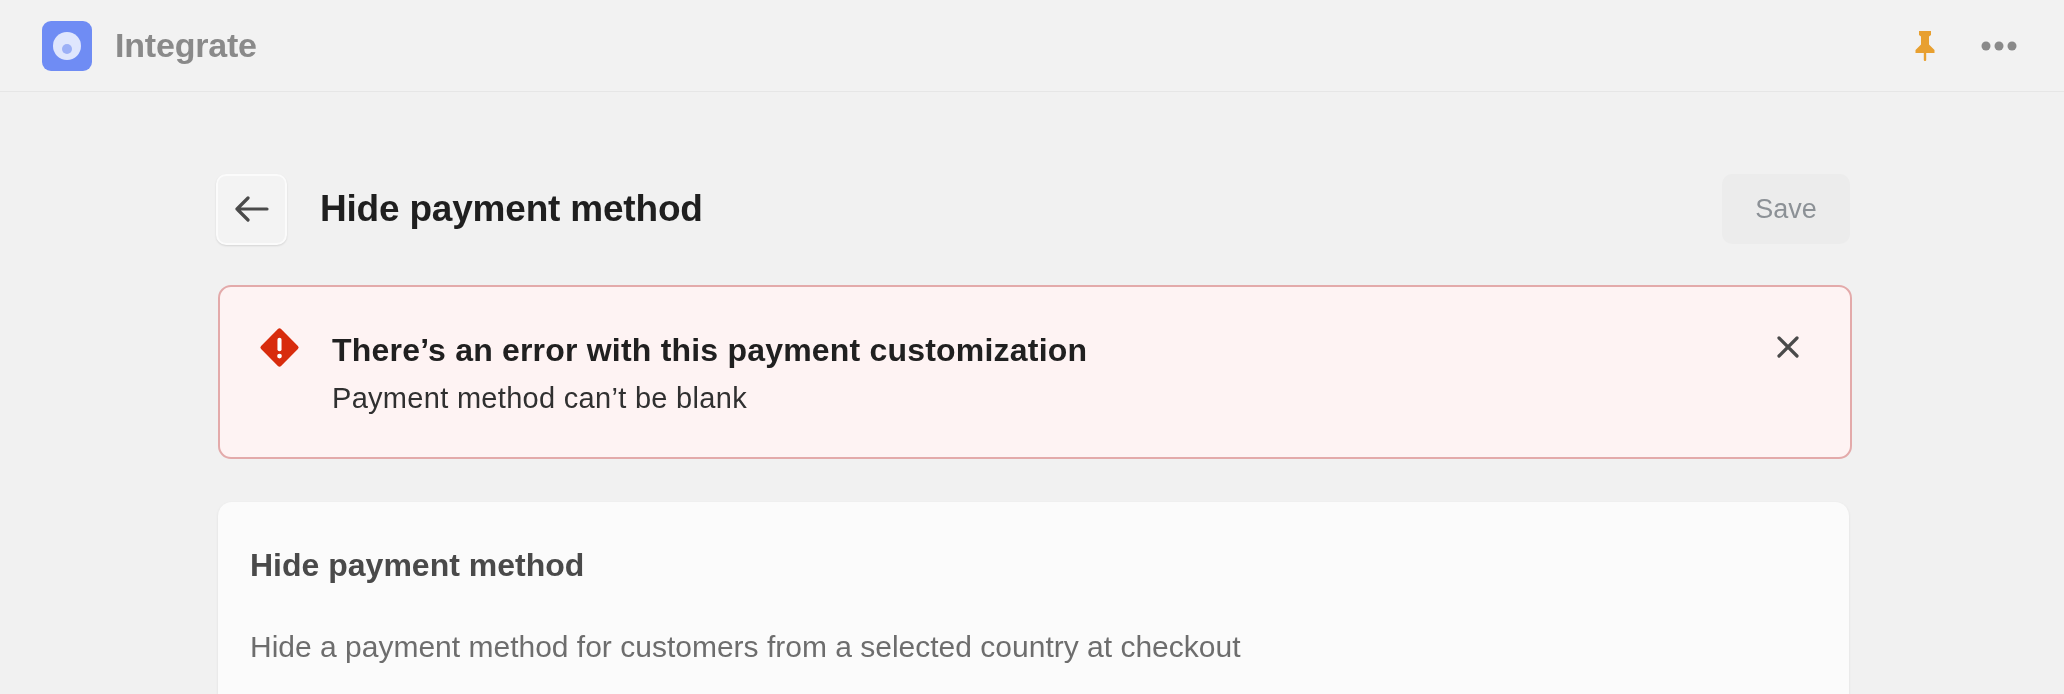 This screenshot has width=2064, height=694. I want to click on card-description: Hide a payment method for customers from a selected country at checkout, so click(745, 647).